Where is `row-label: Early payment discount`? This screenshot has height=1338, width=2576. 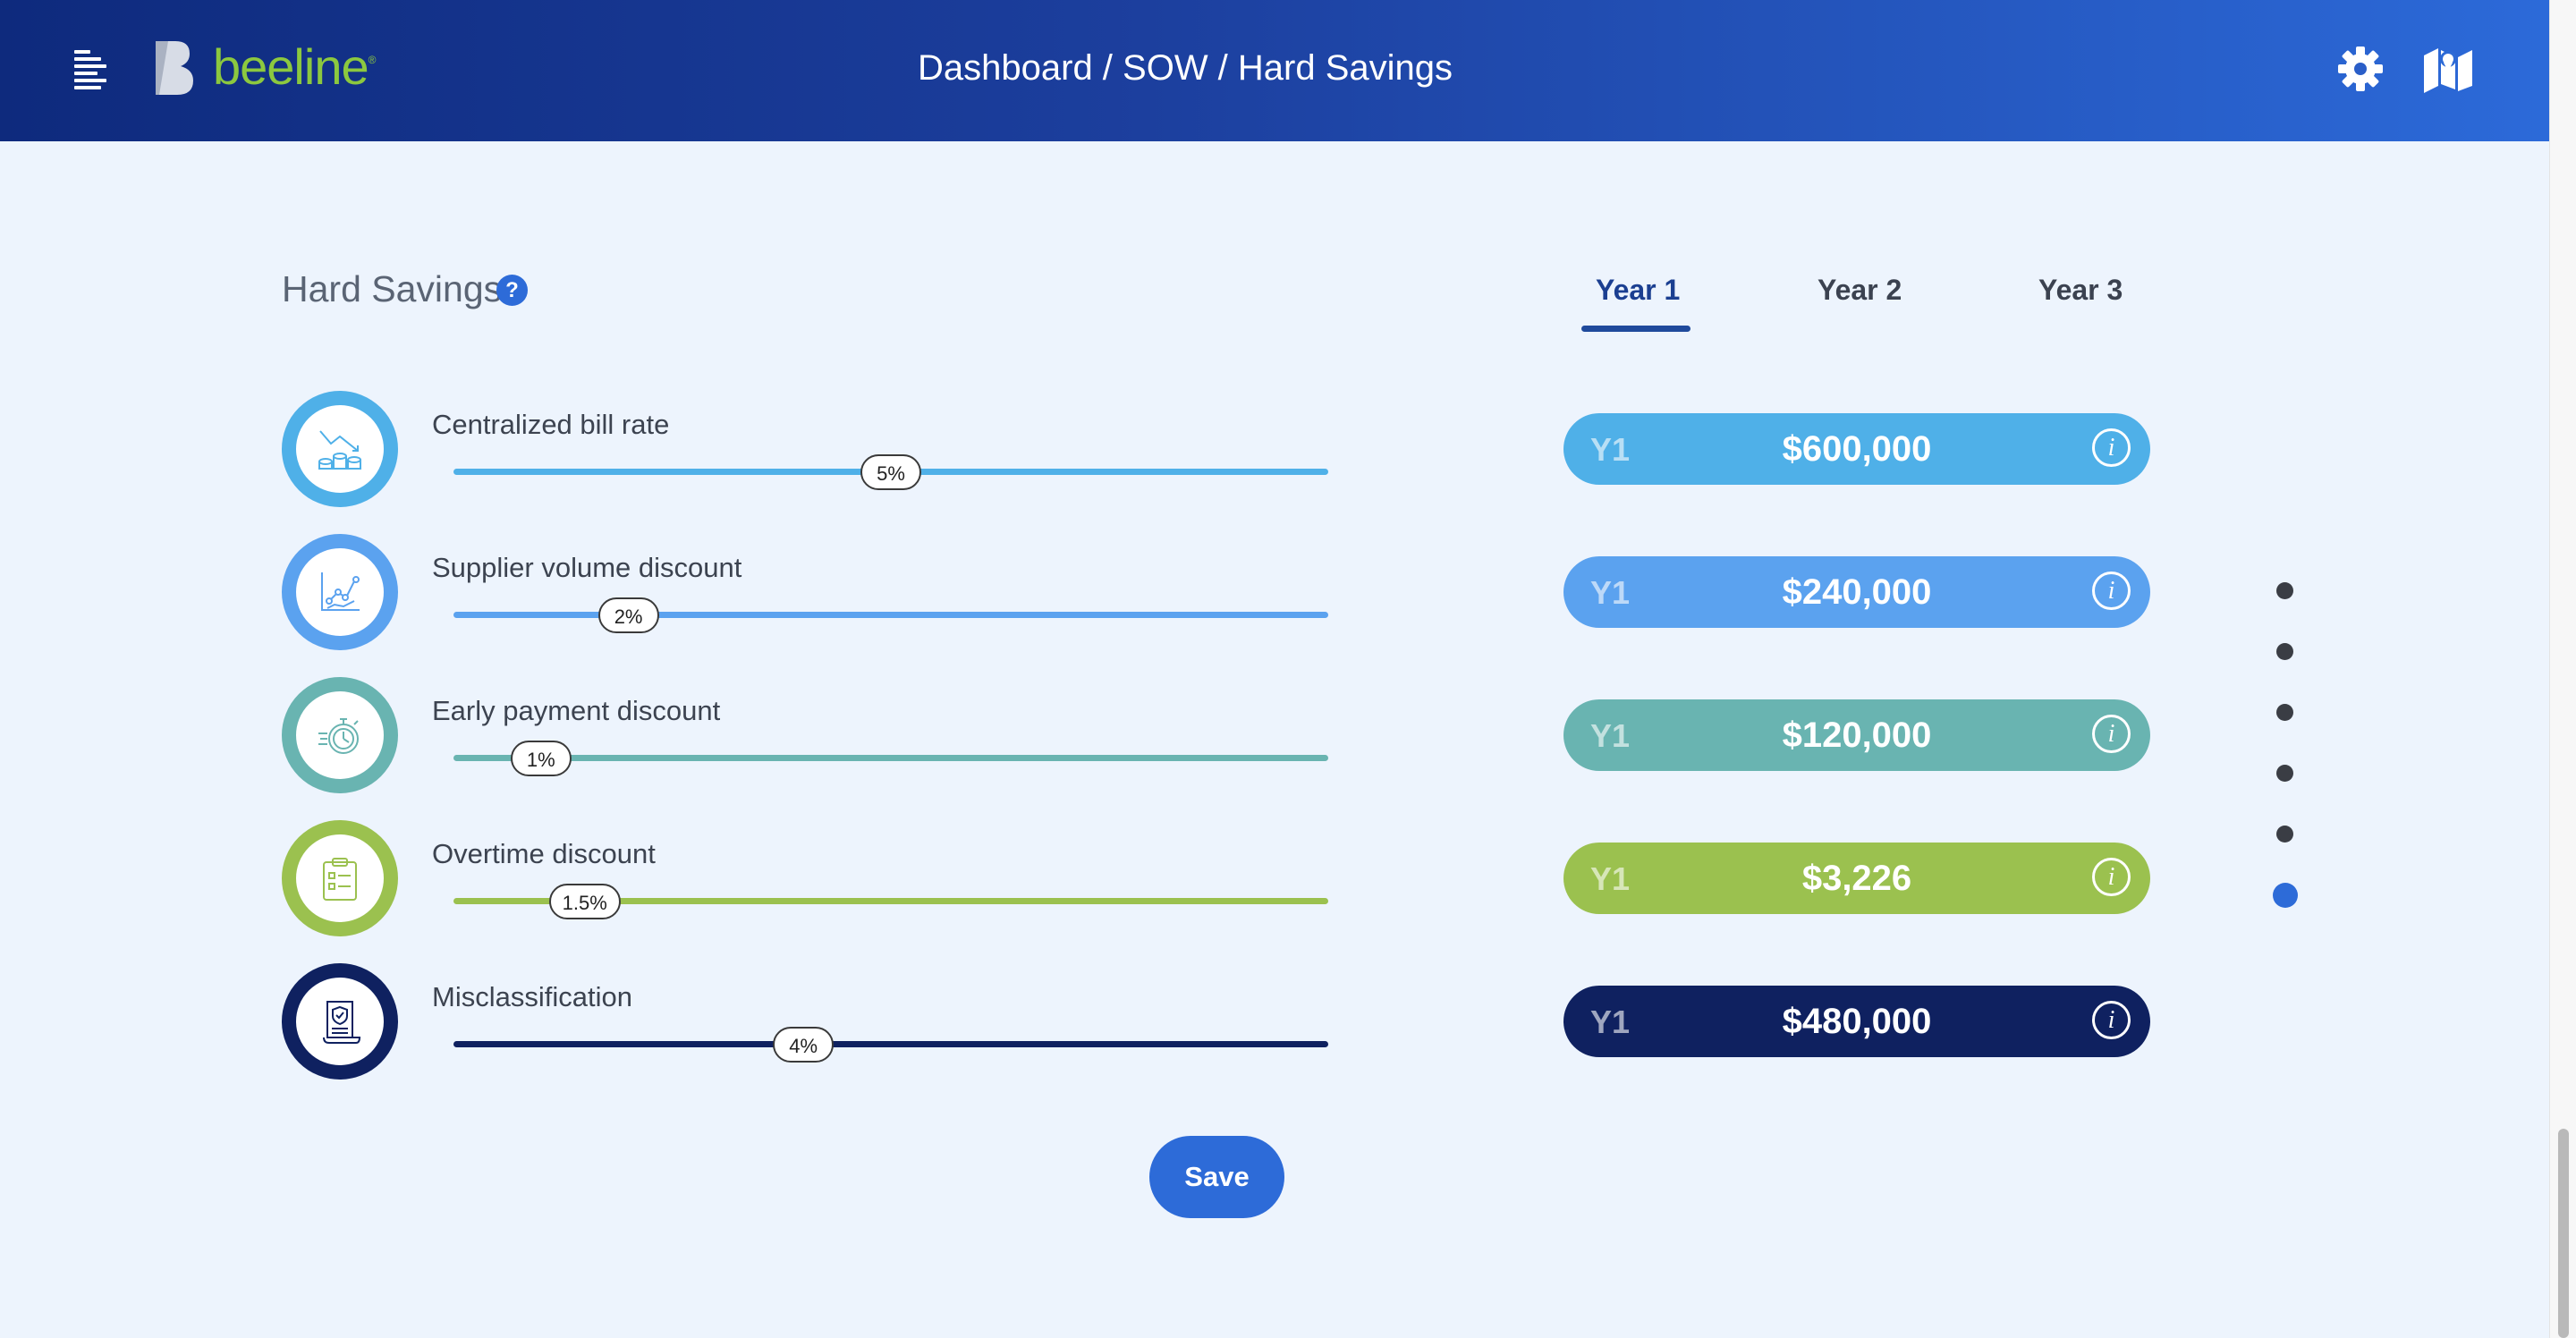 row-label: Early payment discount is located at coordinates (576, 710).